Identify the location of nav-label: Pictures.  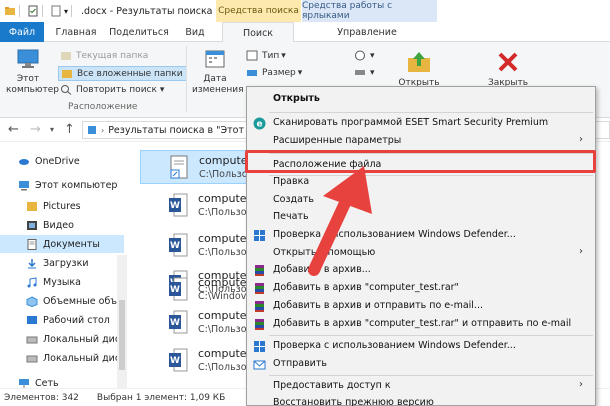
(62, 206).